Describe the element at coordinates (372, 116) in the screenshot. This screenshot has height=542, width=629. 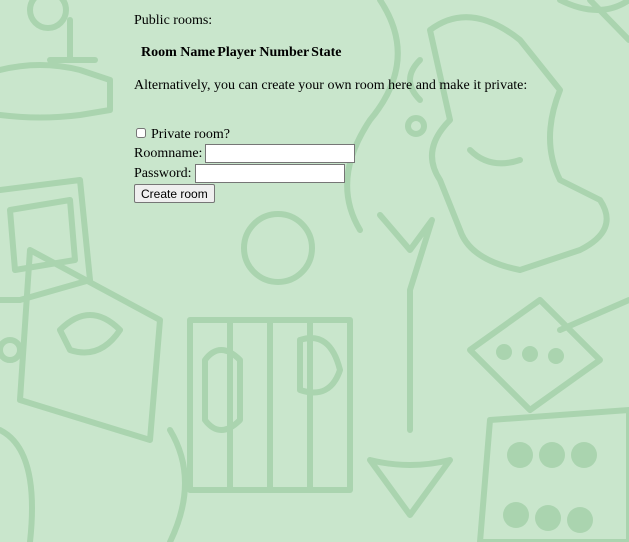
I see `arc-doodle` at that location.